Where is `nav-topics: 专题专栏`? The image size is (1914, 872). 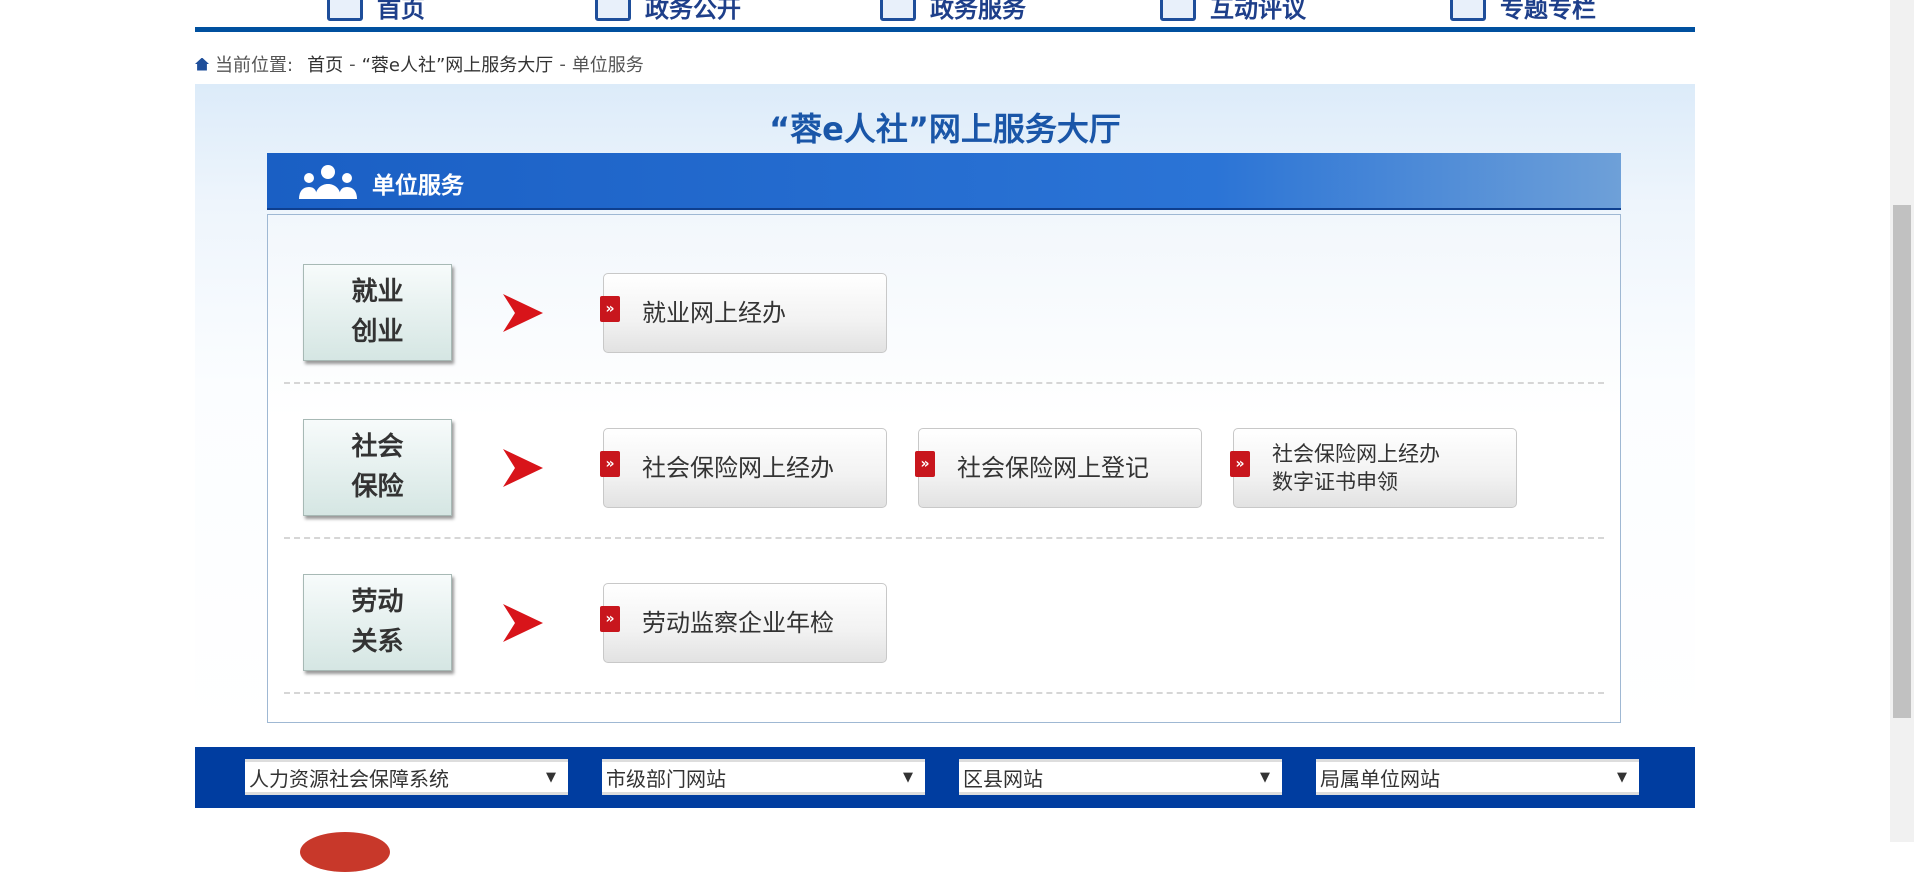
nav-topics: 专题专栏 is located at coordinates (1523, 13).